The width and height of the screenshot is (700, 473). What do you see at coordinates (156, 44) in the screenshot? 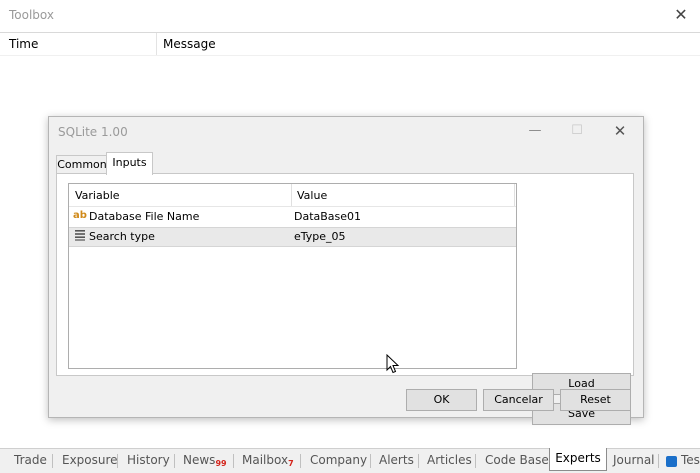
I see `log-column-divider` at bounding box center [156, 44].